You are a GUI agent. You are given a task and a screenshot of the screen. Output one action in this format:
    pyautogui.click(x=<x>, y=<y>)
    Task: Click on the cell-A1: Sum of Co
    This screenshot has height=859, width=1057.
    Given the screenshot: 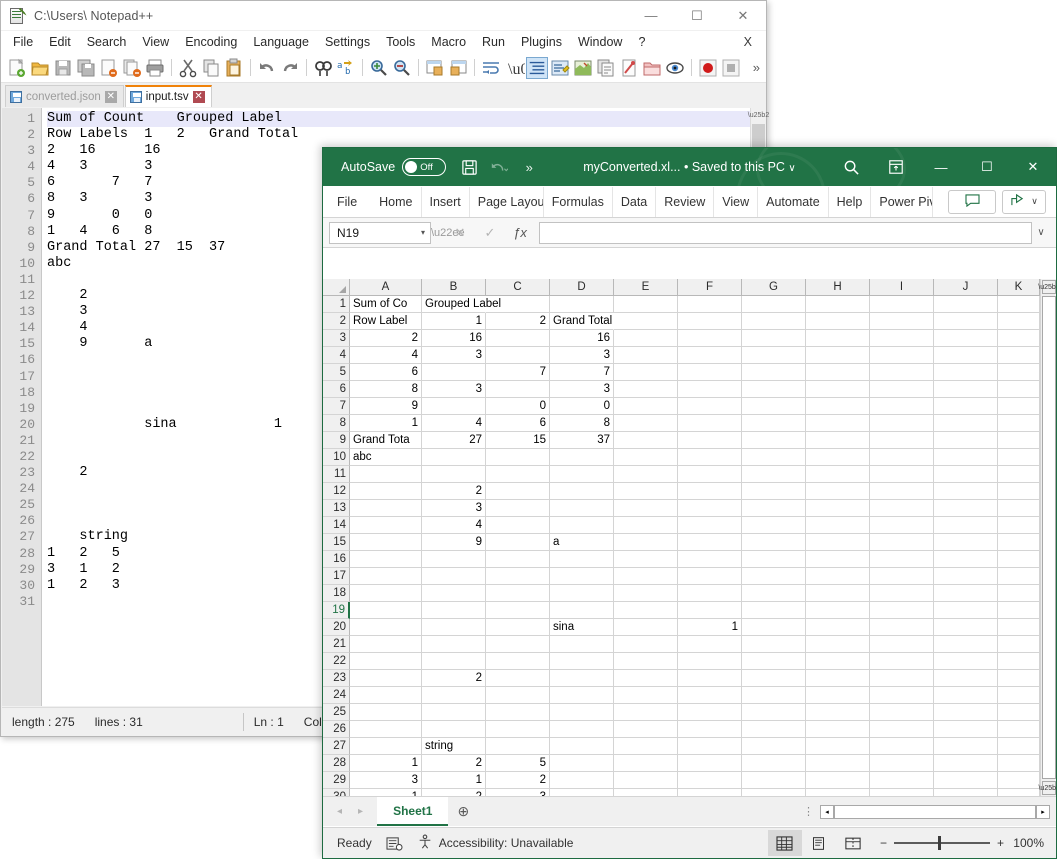 What is the action you would take?
    pyautogui.click(x=386, y=304)
    